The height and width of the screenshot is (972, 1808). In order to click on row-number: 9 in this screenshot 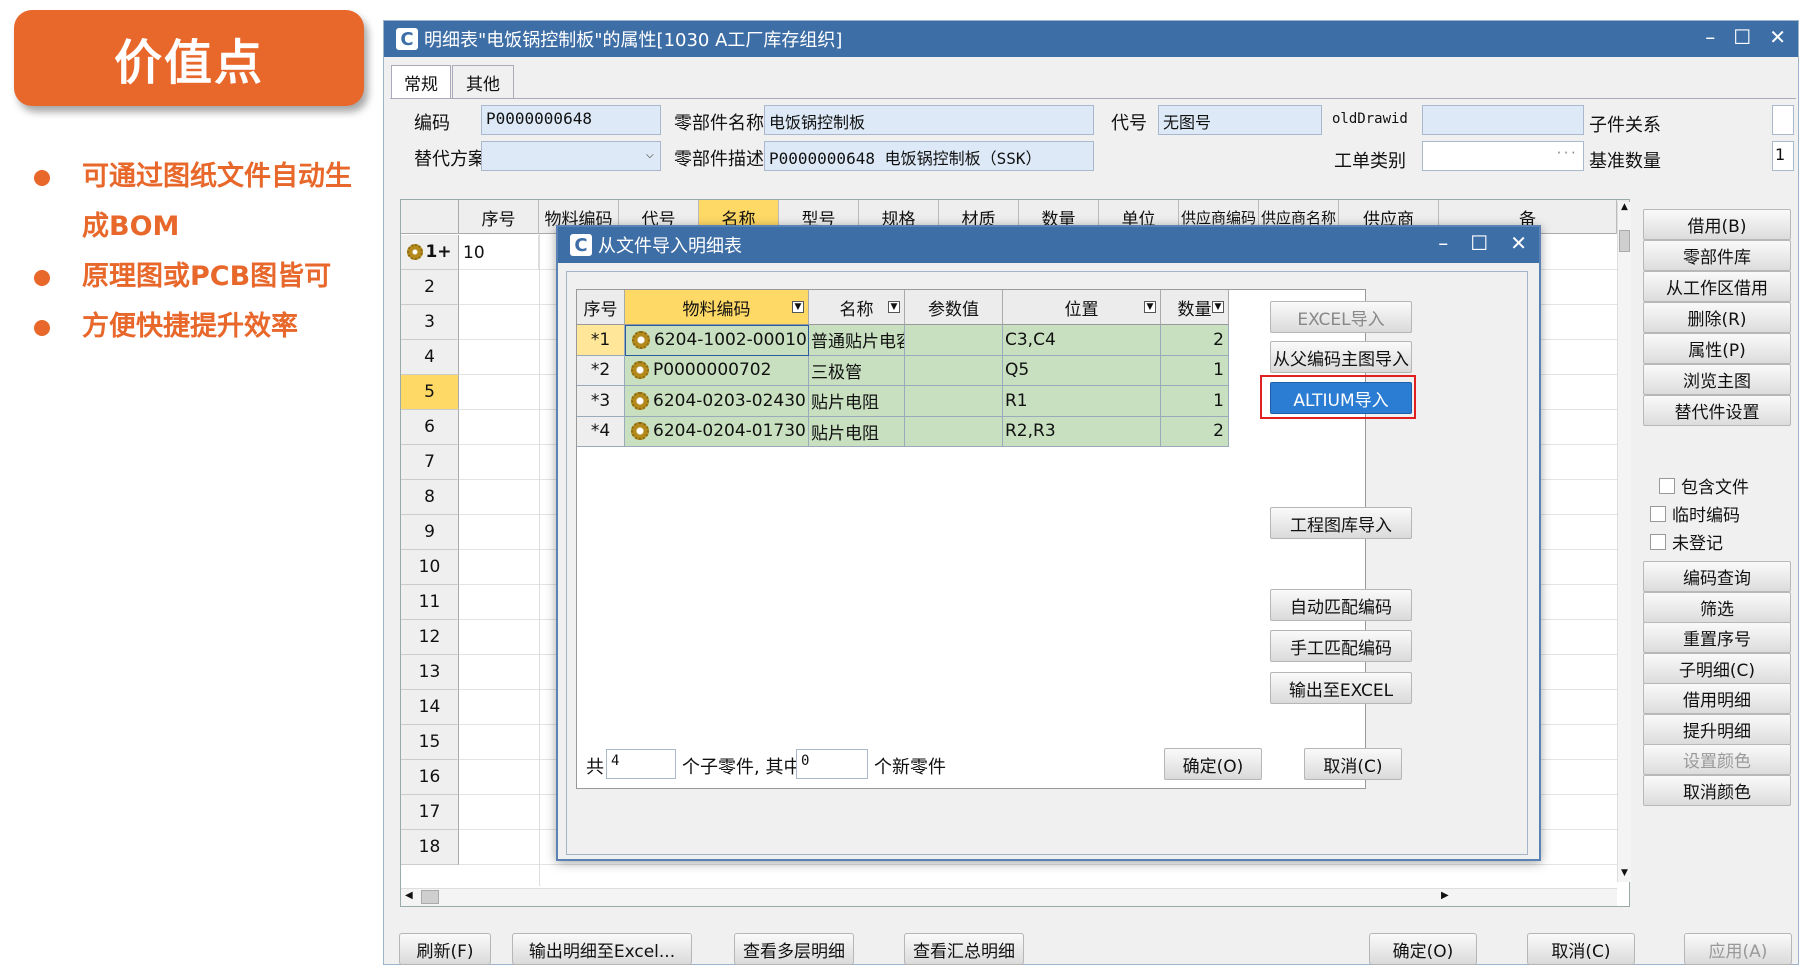, I will do `click(430, 532)`.